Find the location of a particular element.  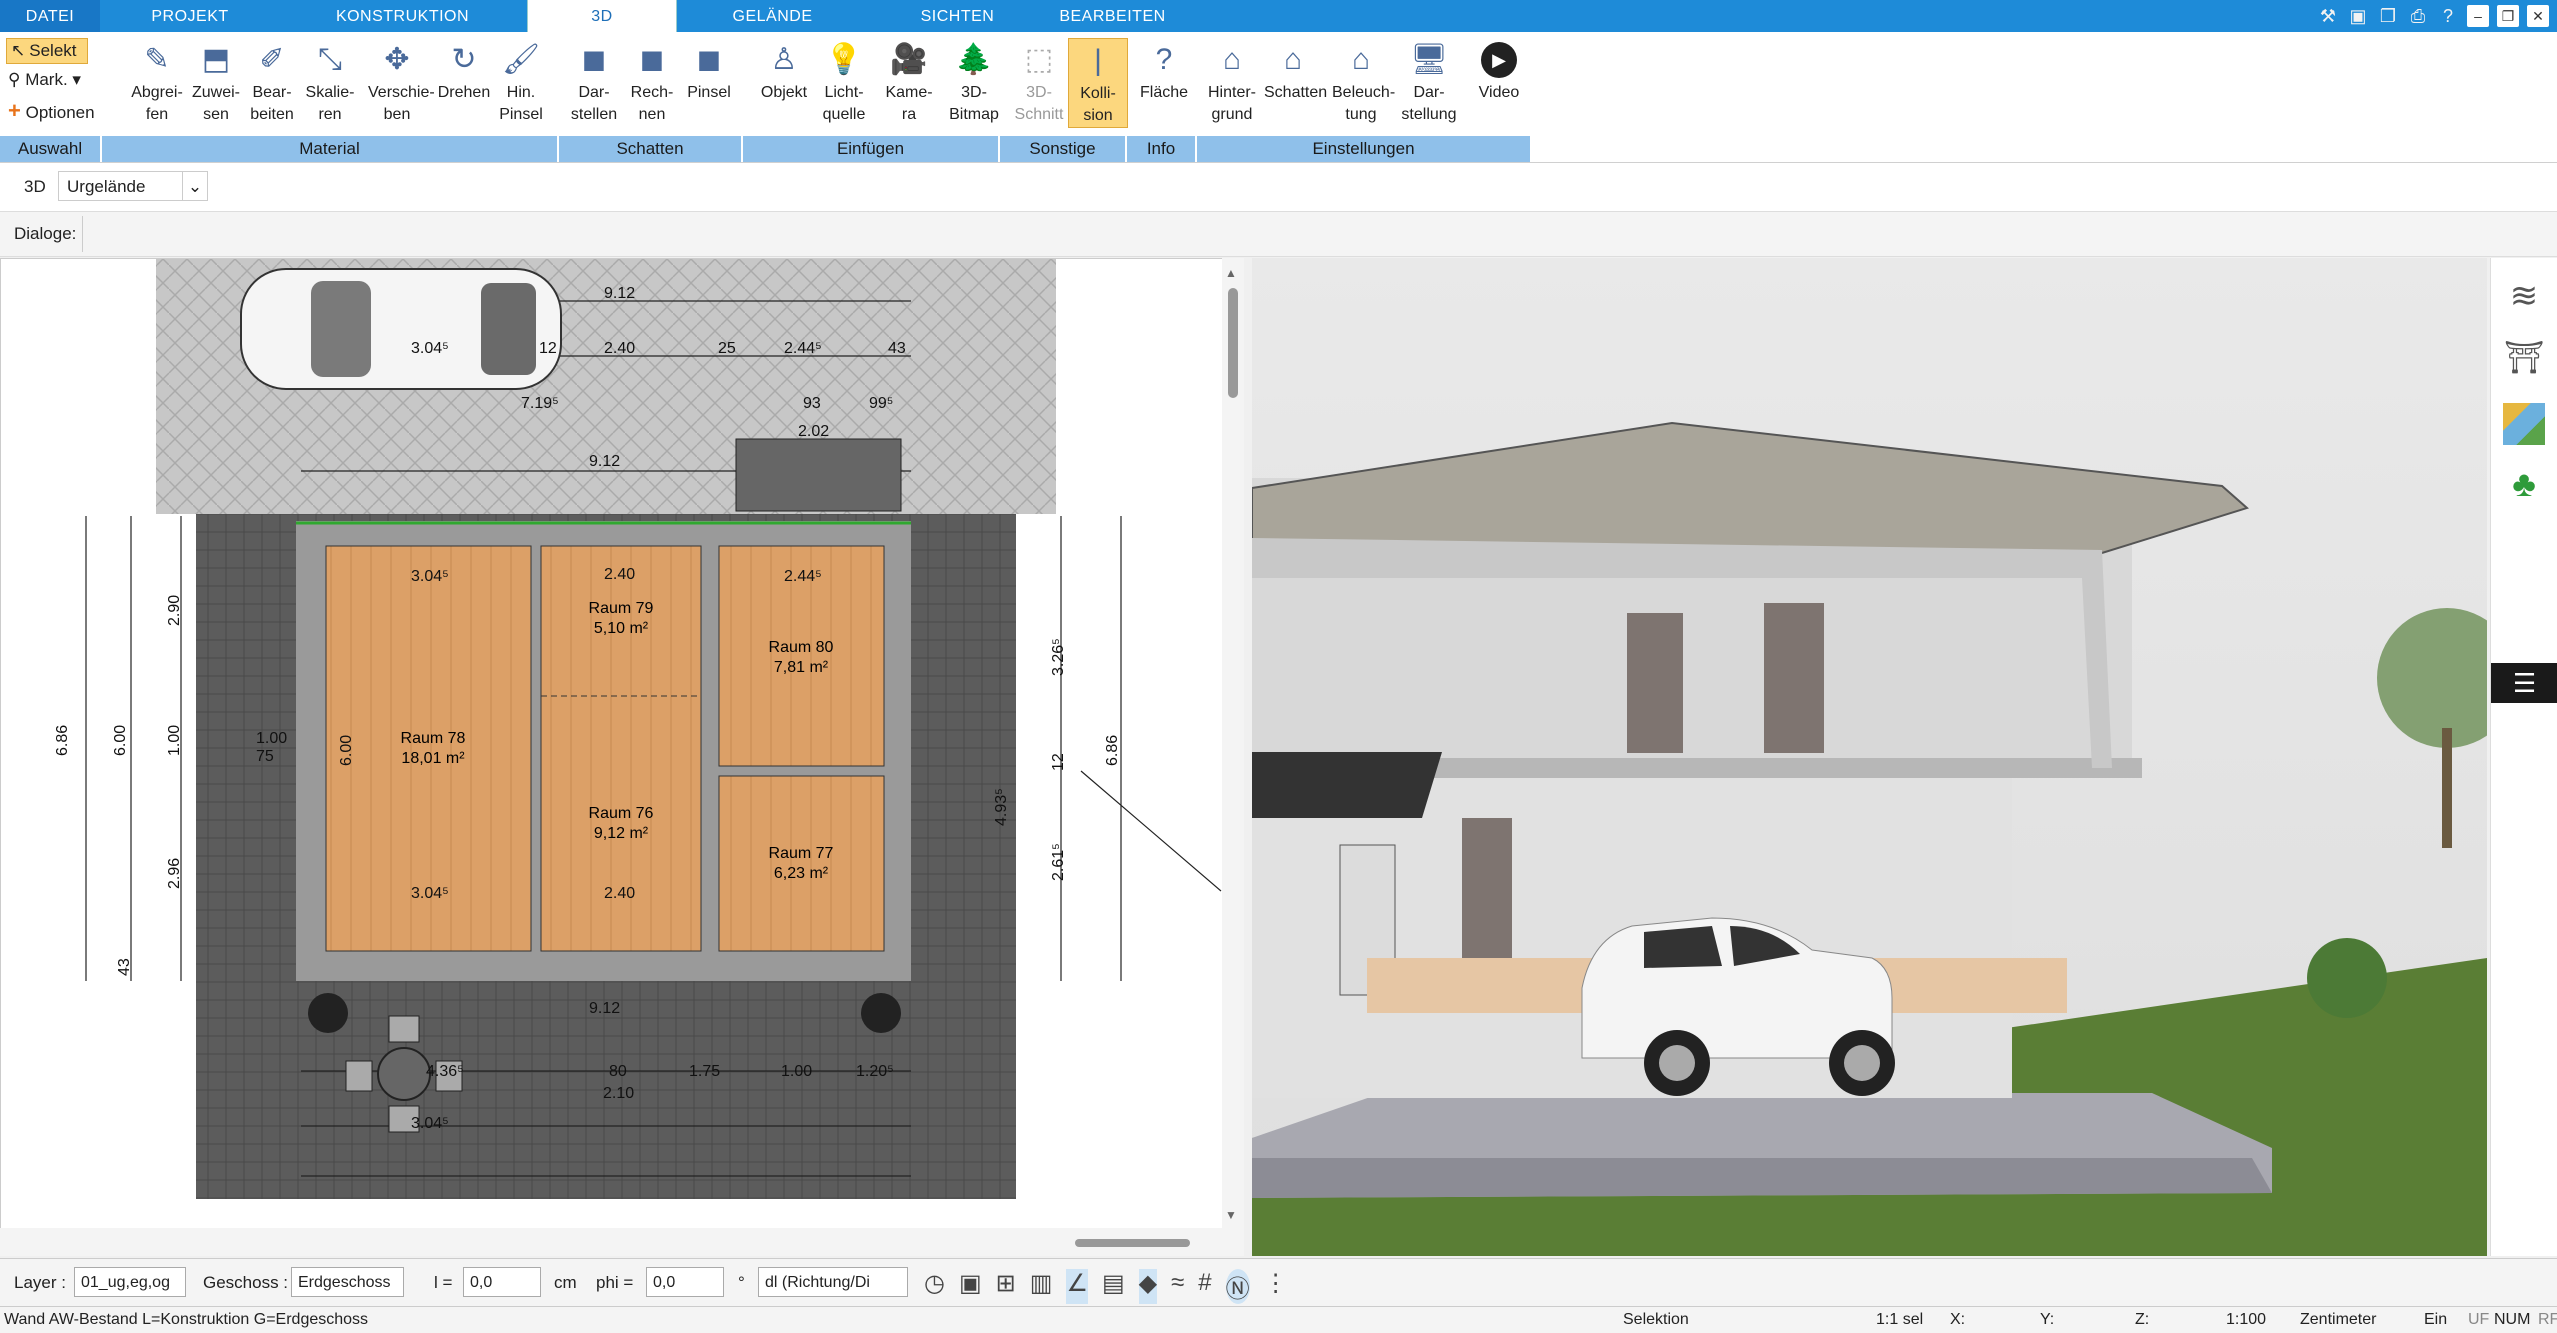

clock-icon: ◷ is located at coordinates (934, 1286).